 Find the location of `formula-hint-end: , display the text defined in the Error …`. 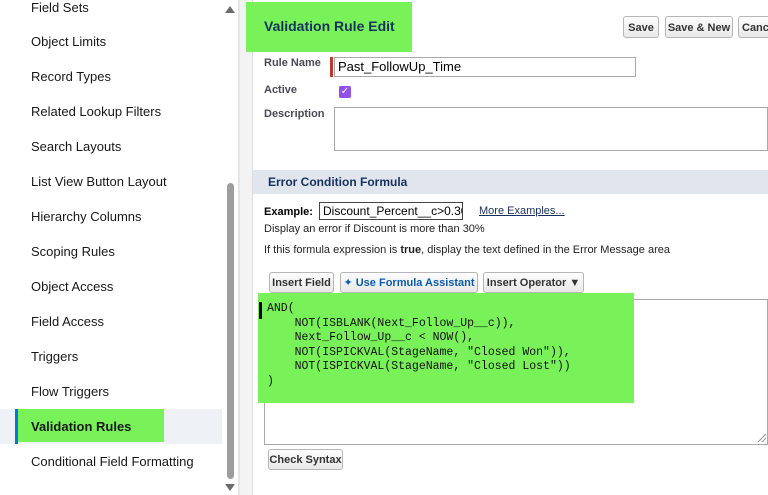

formula-hint-end: , display the text defined in the Error … is located at coordinates (545, 250).